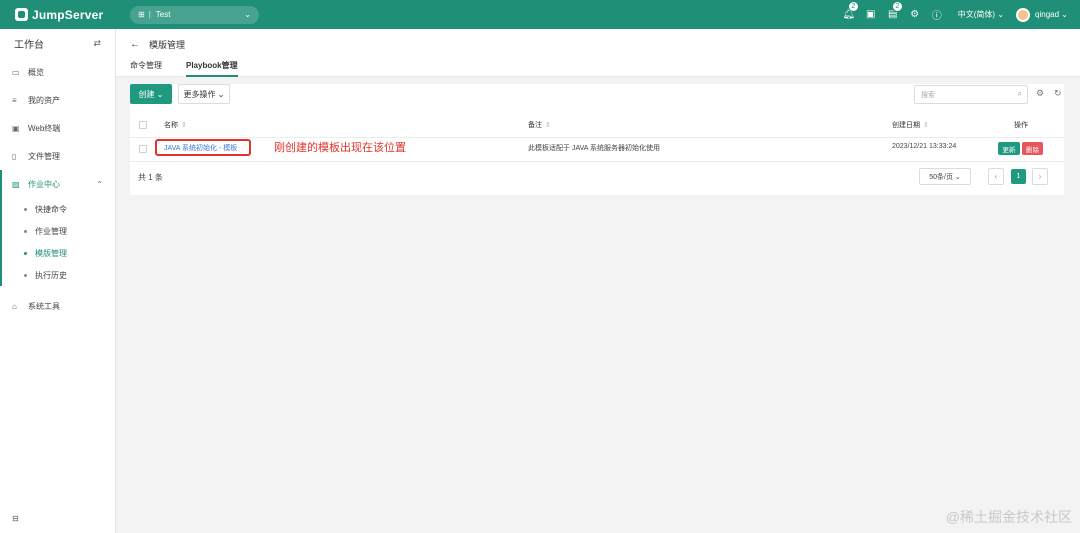 The width and height of the screenshot is (1080, 533). I want to click on organization-select: ⊞ | Test ⌄, so click(194, 14).